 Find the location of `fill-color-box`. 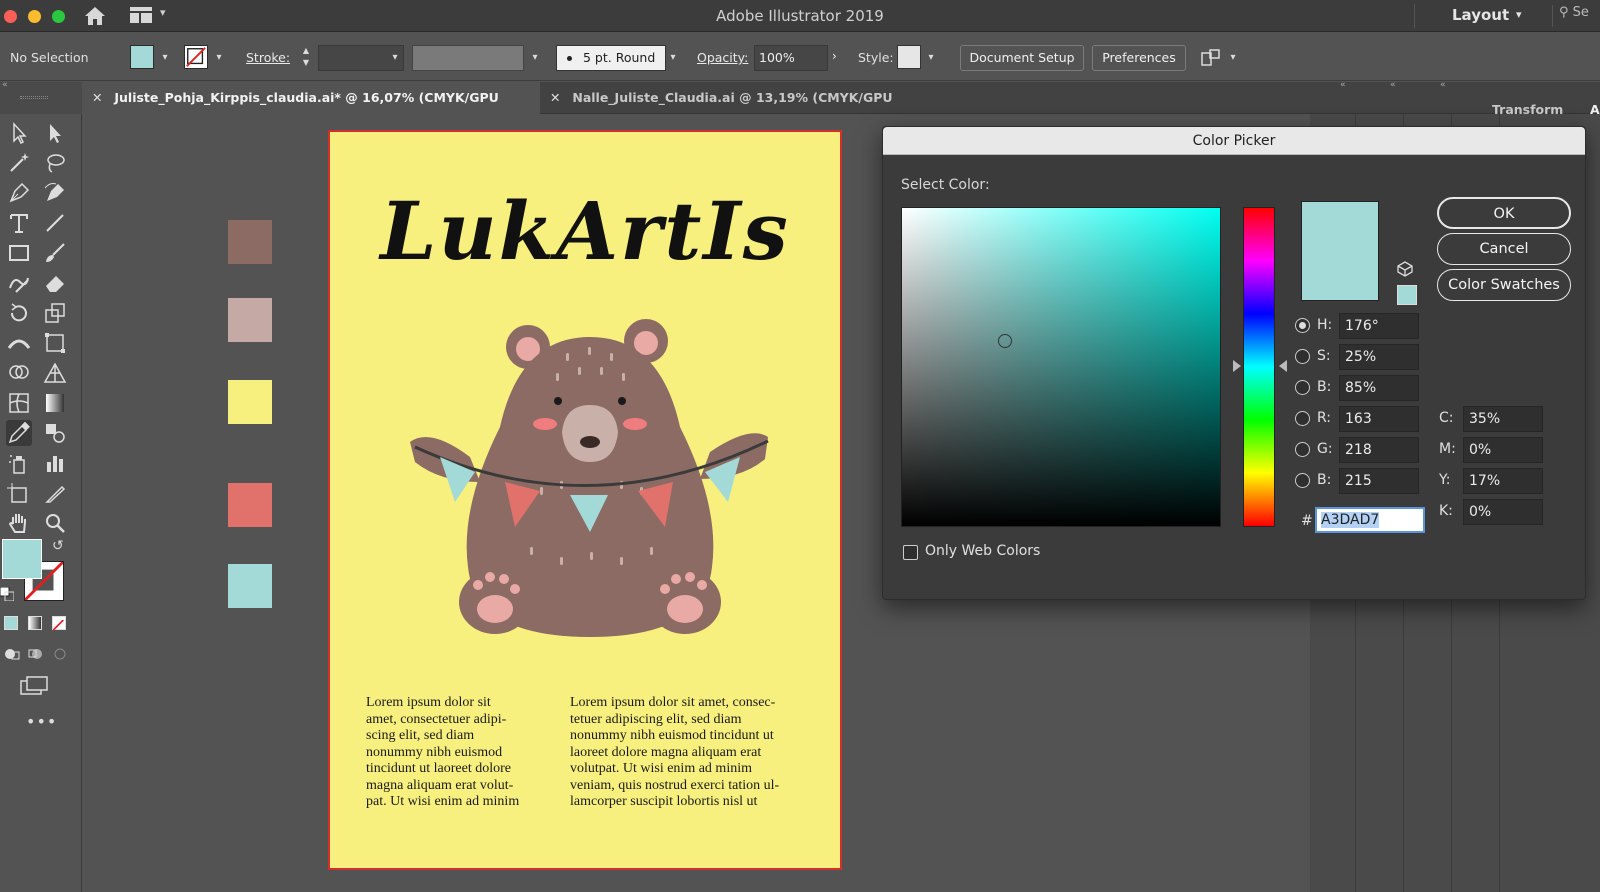

fill-color-box is located at coordinates (22, 559).